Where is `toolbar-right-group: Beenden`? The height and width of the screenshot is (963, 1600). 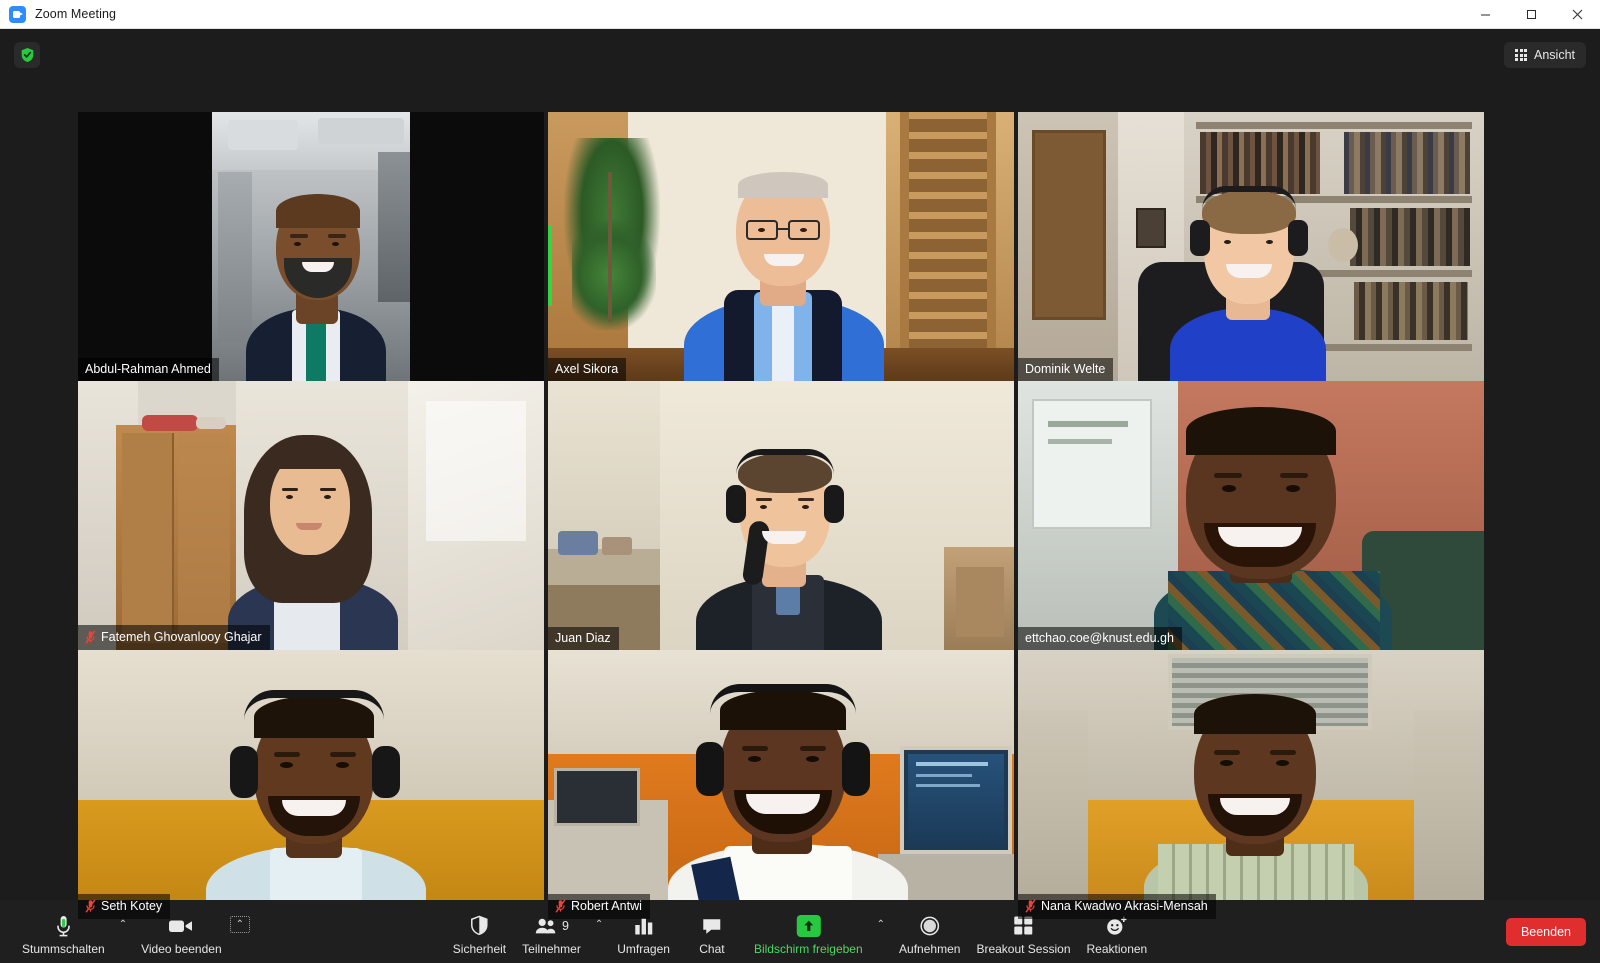 toolbar-right-group: Beenden is located at coordinates (1552, 931).